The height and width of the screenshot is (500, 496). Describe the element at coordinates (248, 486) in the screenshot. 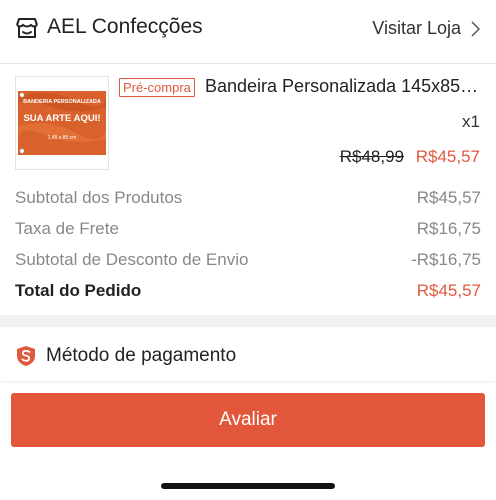

I see `home-indicator` at that location.